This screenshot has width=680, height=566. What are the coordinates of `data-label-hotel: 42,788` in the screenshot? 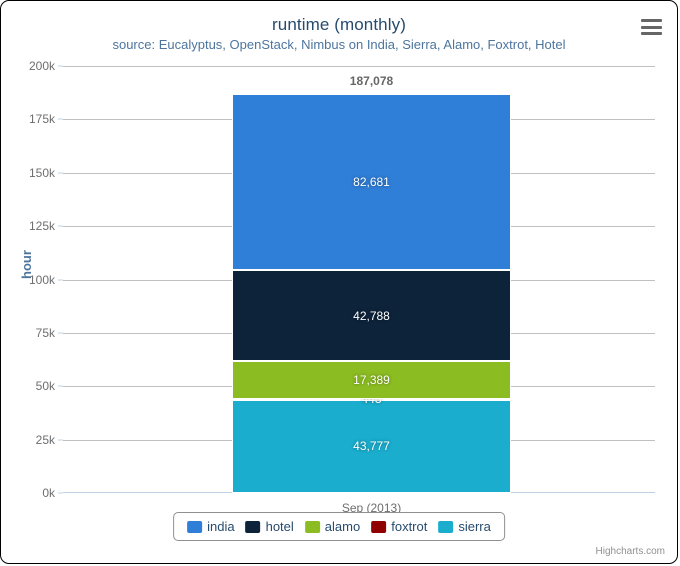 It's located at (371, 315).